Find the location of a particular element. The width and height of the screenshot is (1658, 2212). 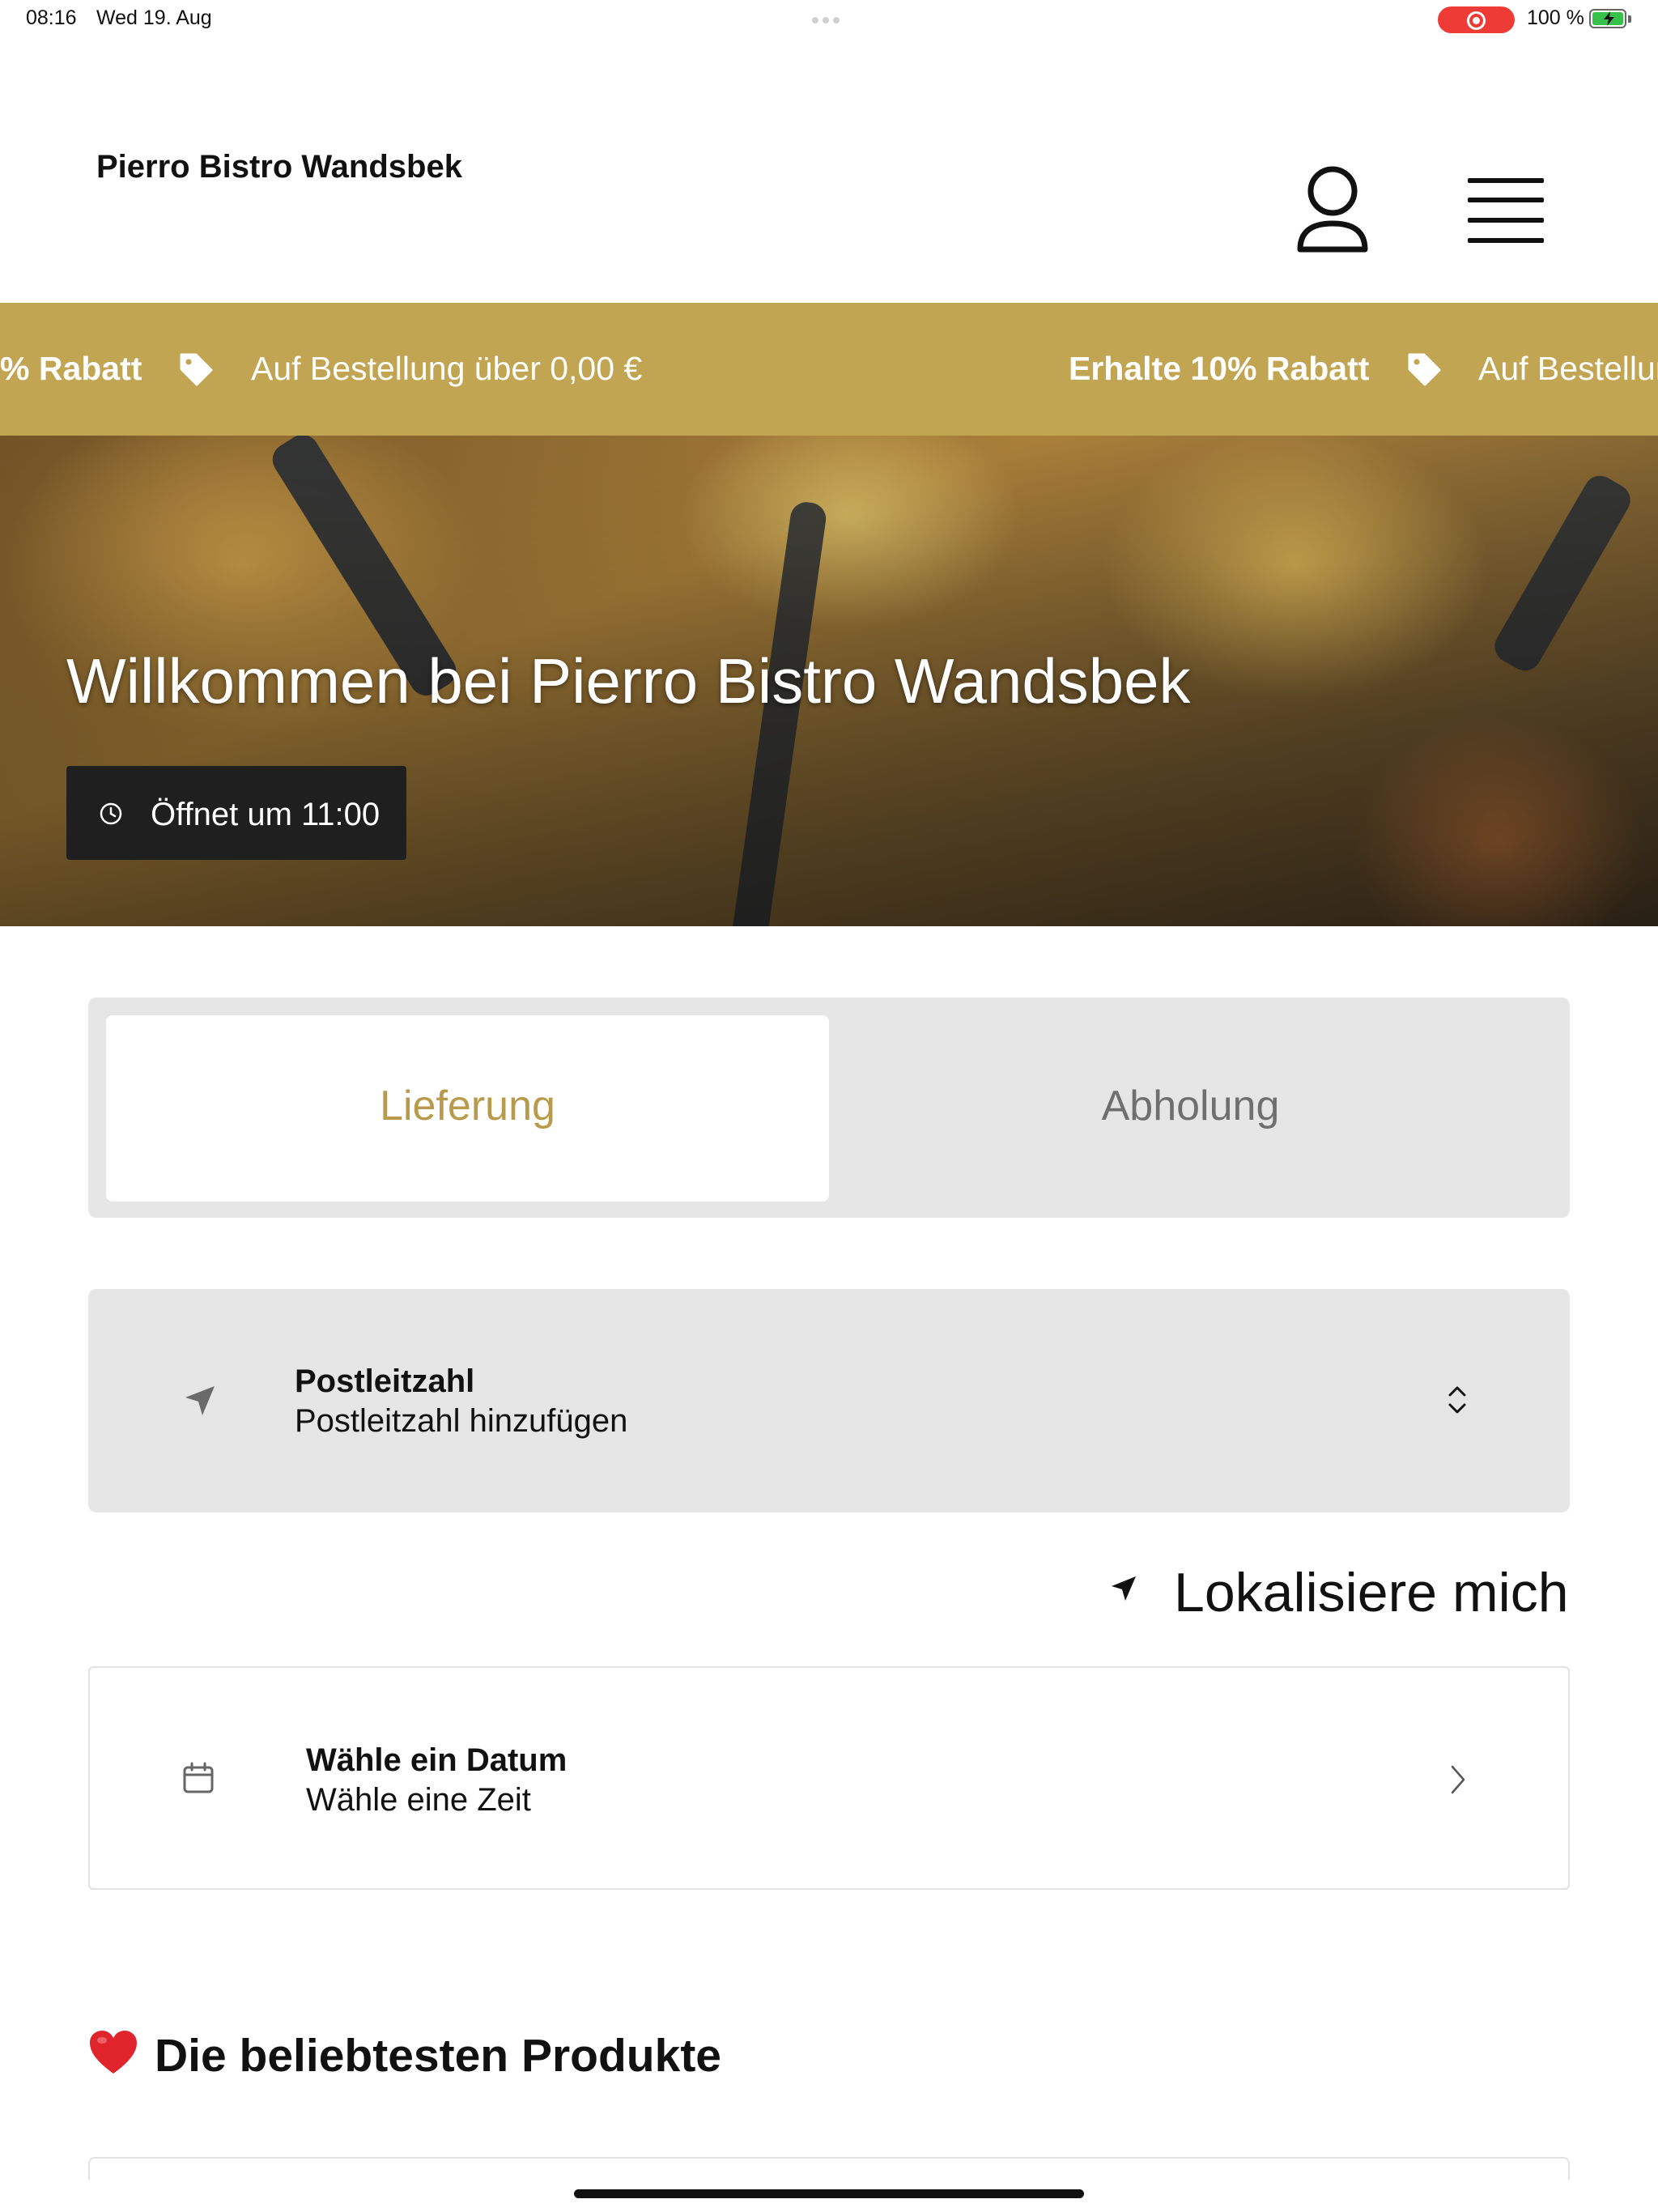

postal-code-selector: Postleitzahl Postleitzahl hinzufügen is located at coordinates (829, 1401).